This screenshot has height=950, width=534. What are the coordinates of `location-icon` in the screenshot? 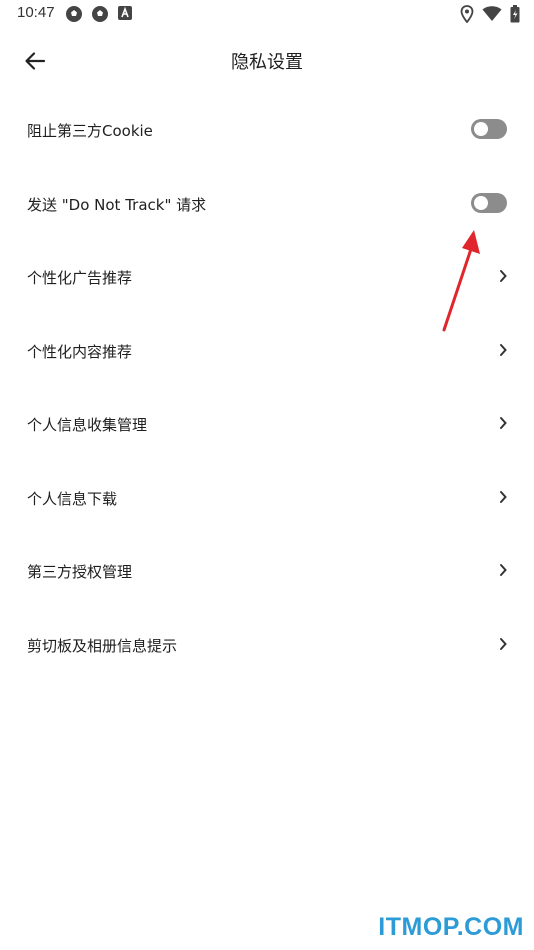 It's located at (467, 14).